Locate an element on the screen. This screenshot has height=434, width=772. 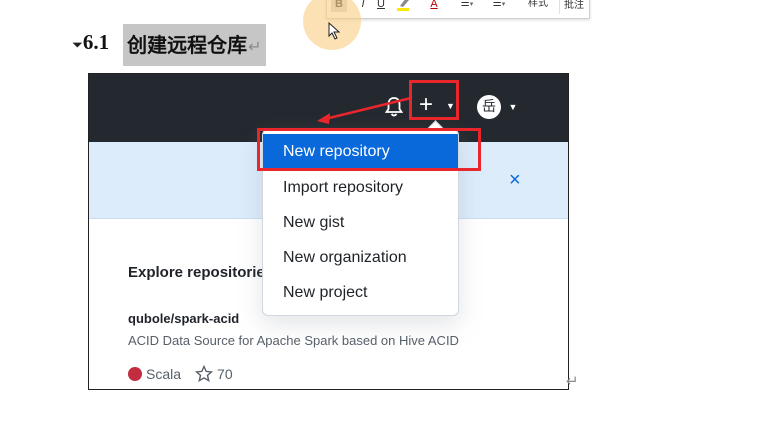
bullets-button: ☰▾ is located at coordinates (467, 6).